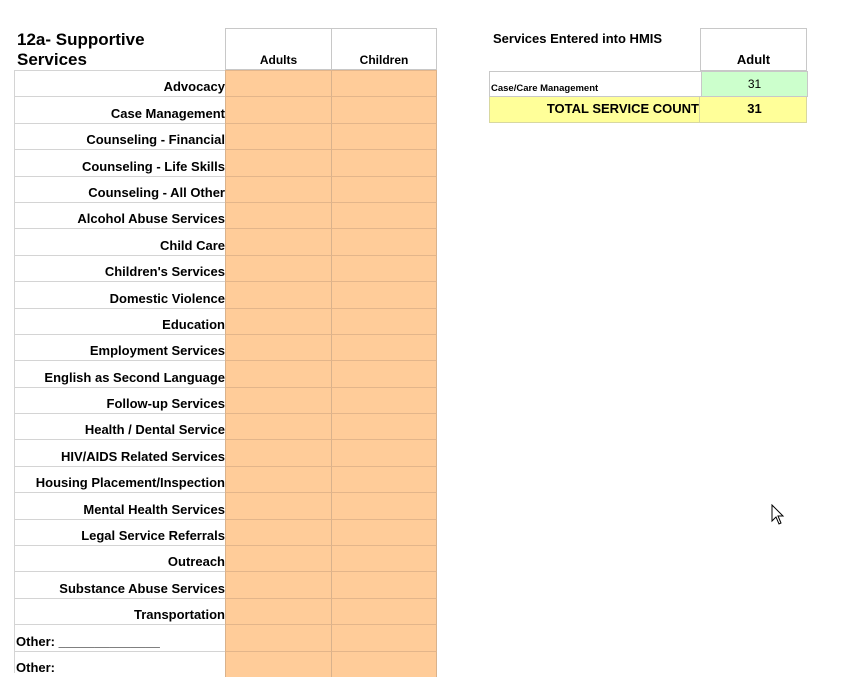 This screenshot has width=845, height=677. Describe the element at coordinates (384, 49) in the screenshot. I see `children-column-header: Children` at that location.